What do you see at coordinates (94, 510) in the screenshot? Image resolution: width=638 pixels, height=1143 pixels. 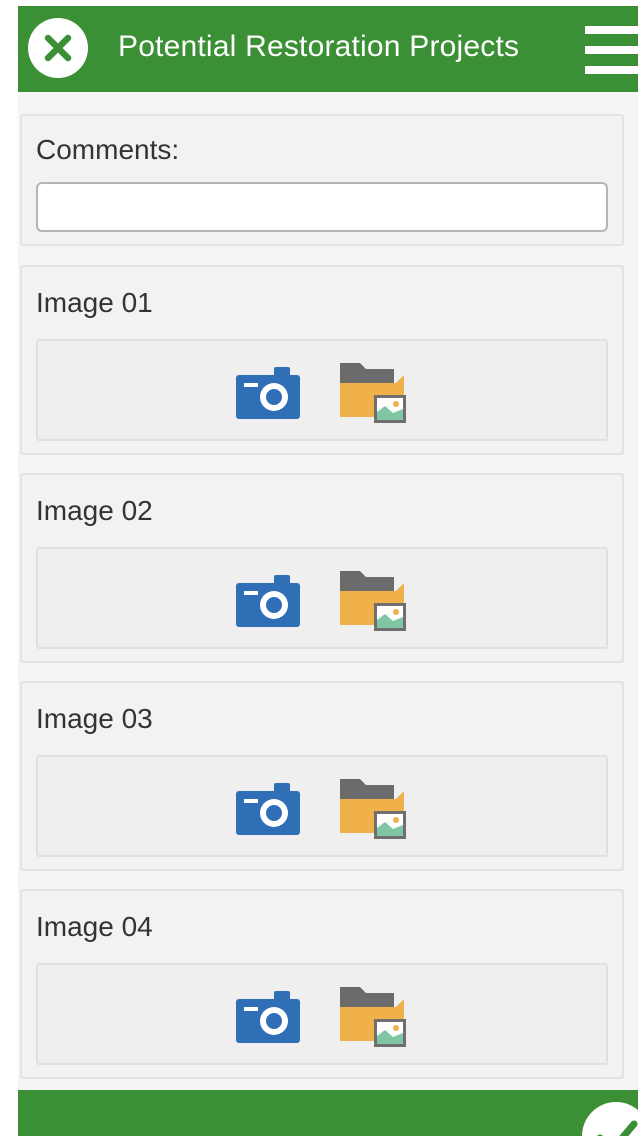 I see `image-label: Image 02` at bounding box center [94, 510].